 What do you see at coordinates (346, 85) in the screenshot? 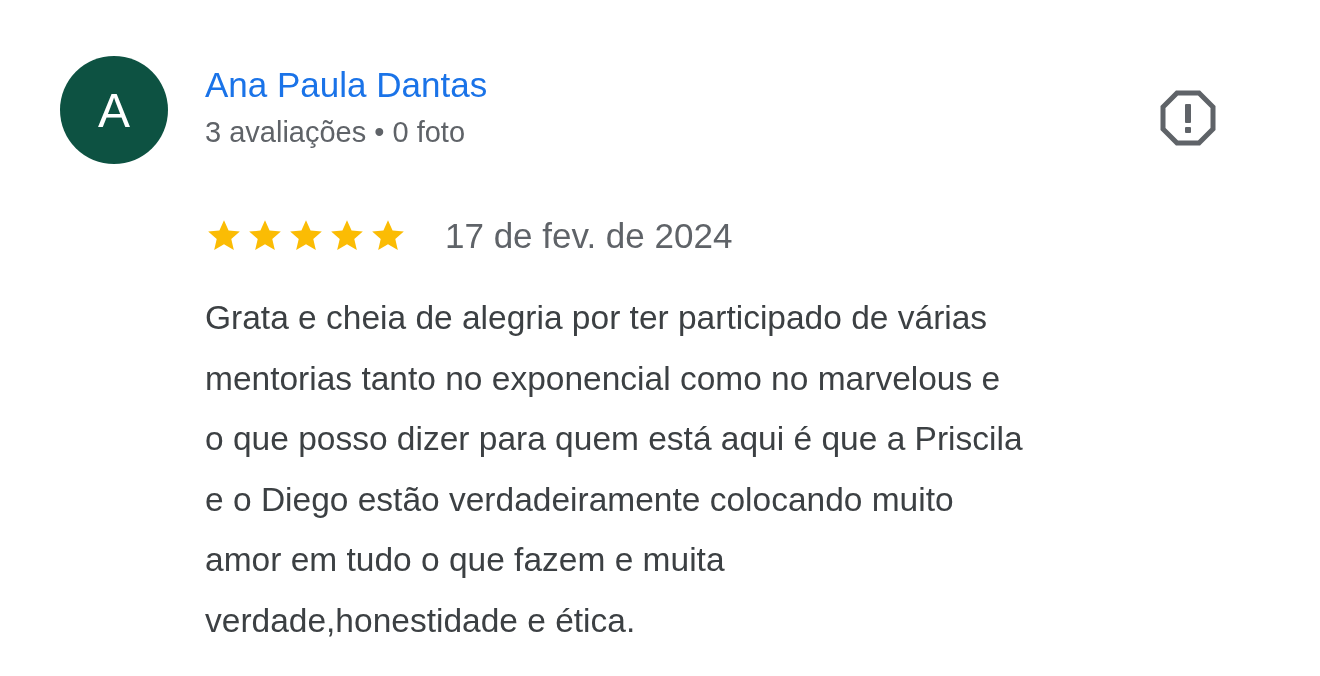
I see `reviewer-name: Ana Paula Dantas` at bounding box center [346, 85].